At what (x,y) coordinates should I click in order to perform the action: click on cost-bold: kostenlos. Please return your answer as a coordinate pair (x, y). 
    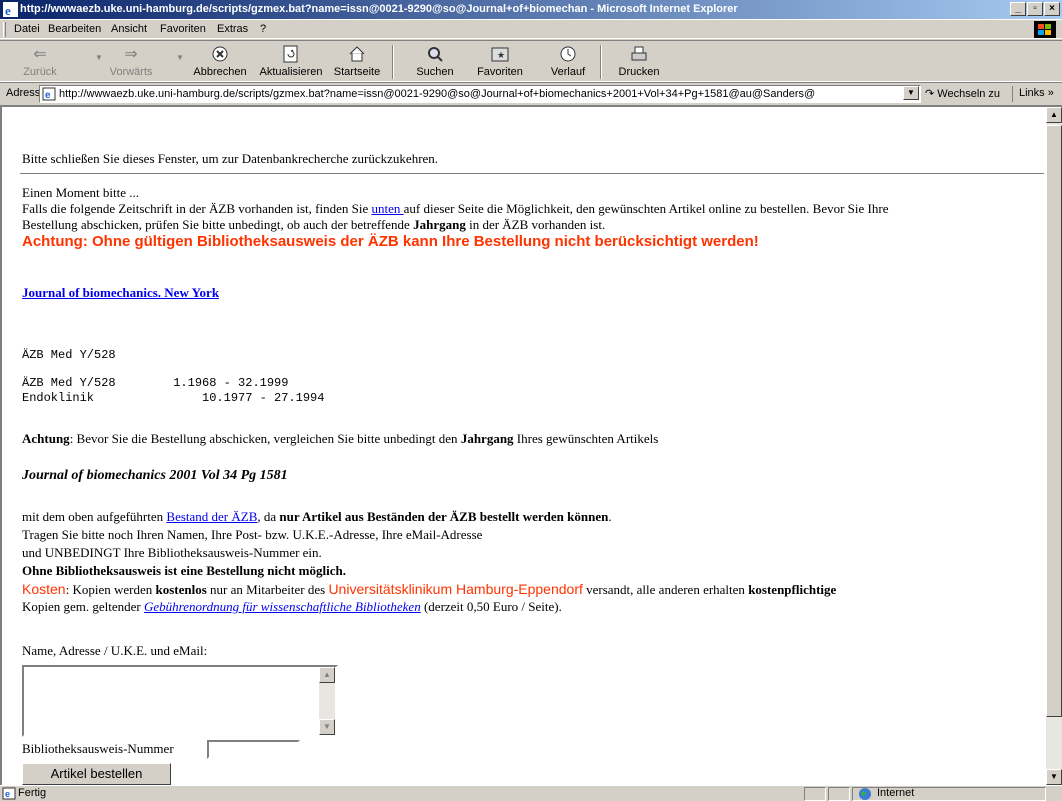
    Looking at the image, I should click on (181, 589).